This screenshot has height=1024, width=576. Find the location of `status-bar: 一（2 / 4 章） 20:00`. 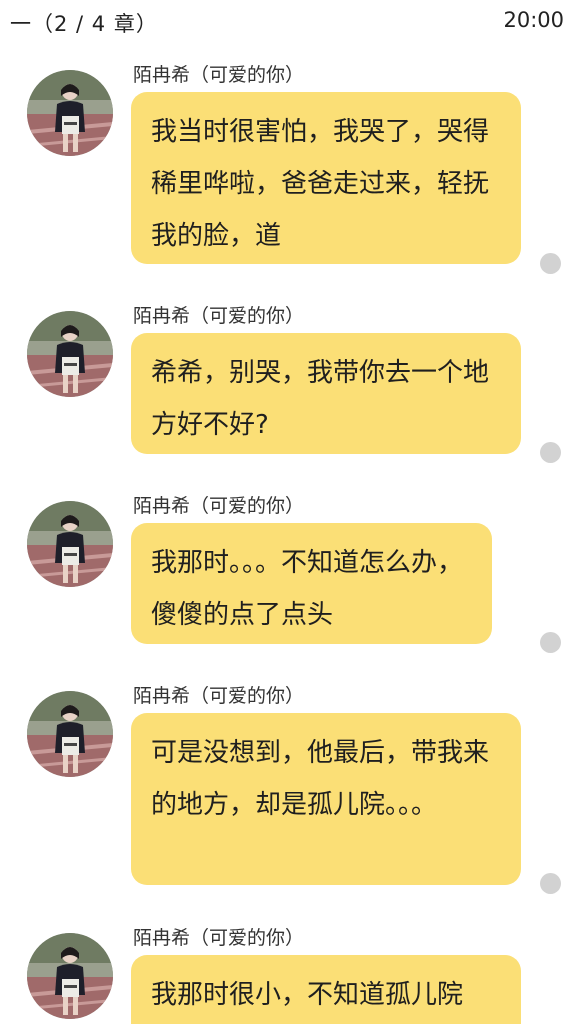

status-bar: 一（2 / 4 章） 20:00 is located at coordinates (288, 22).